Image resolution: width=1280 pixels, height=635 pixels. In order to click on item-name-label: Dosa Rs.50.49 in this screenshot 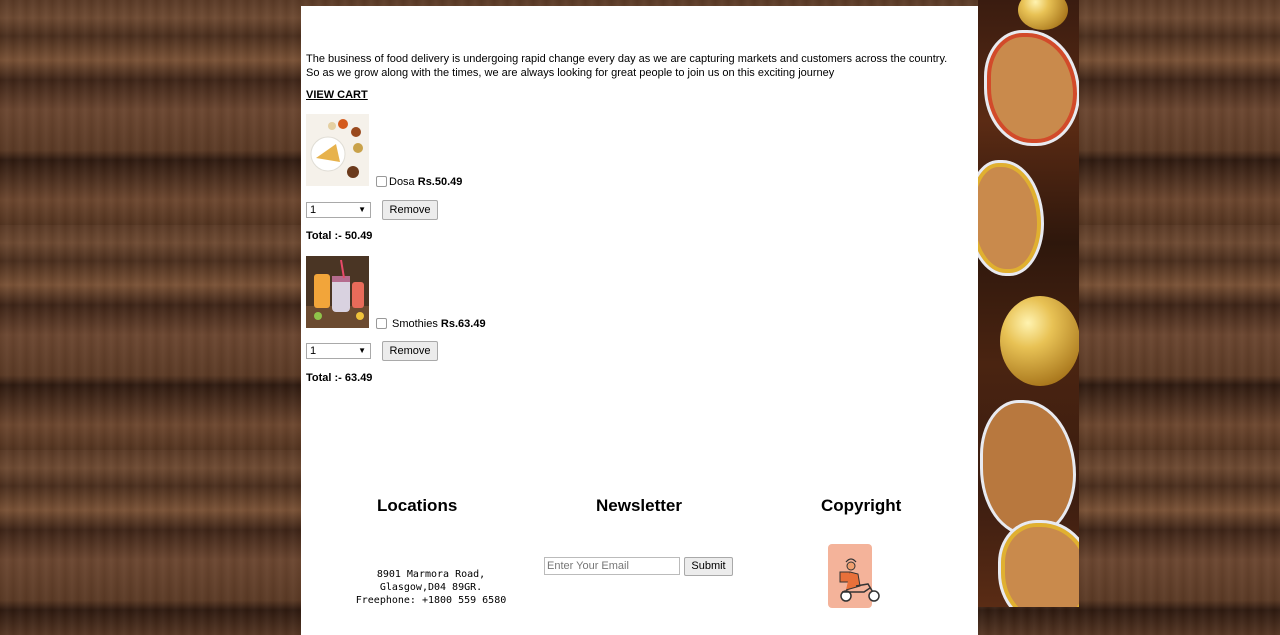, I will do `click(425, 182)`.